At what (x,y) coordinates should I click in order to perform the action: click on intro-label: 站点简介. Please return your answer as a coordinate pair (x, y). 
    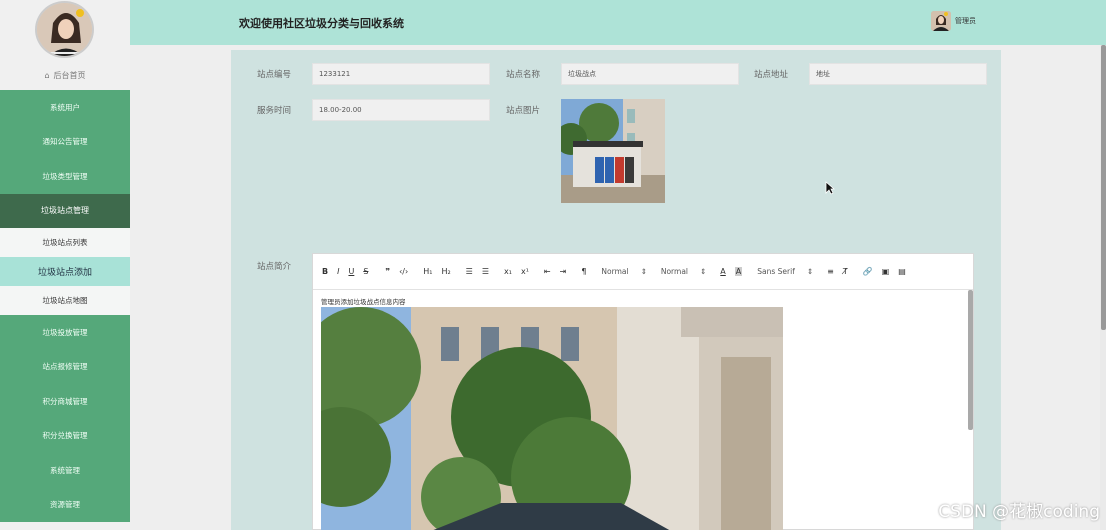
    Looking at the image, I should click on (274, 267).